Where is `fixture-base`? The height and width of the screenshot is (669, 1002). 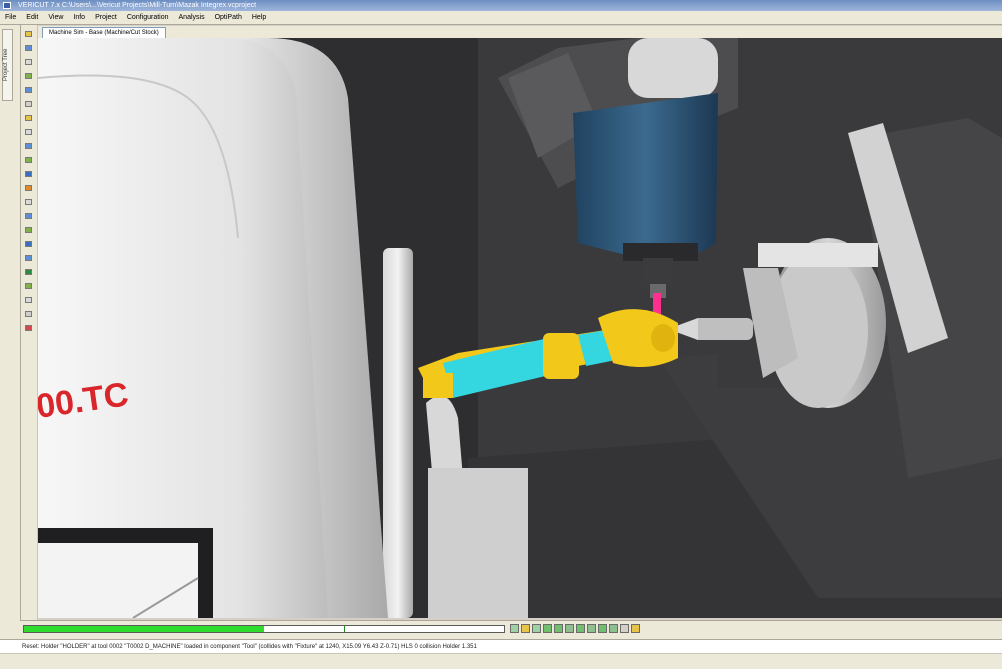
fixture-base is located at coordinates (478, 543).